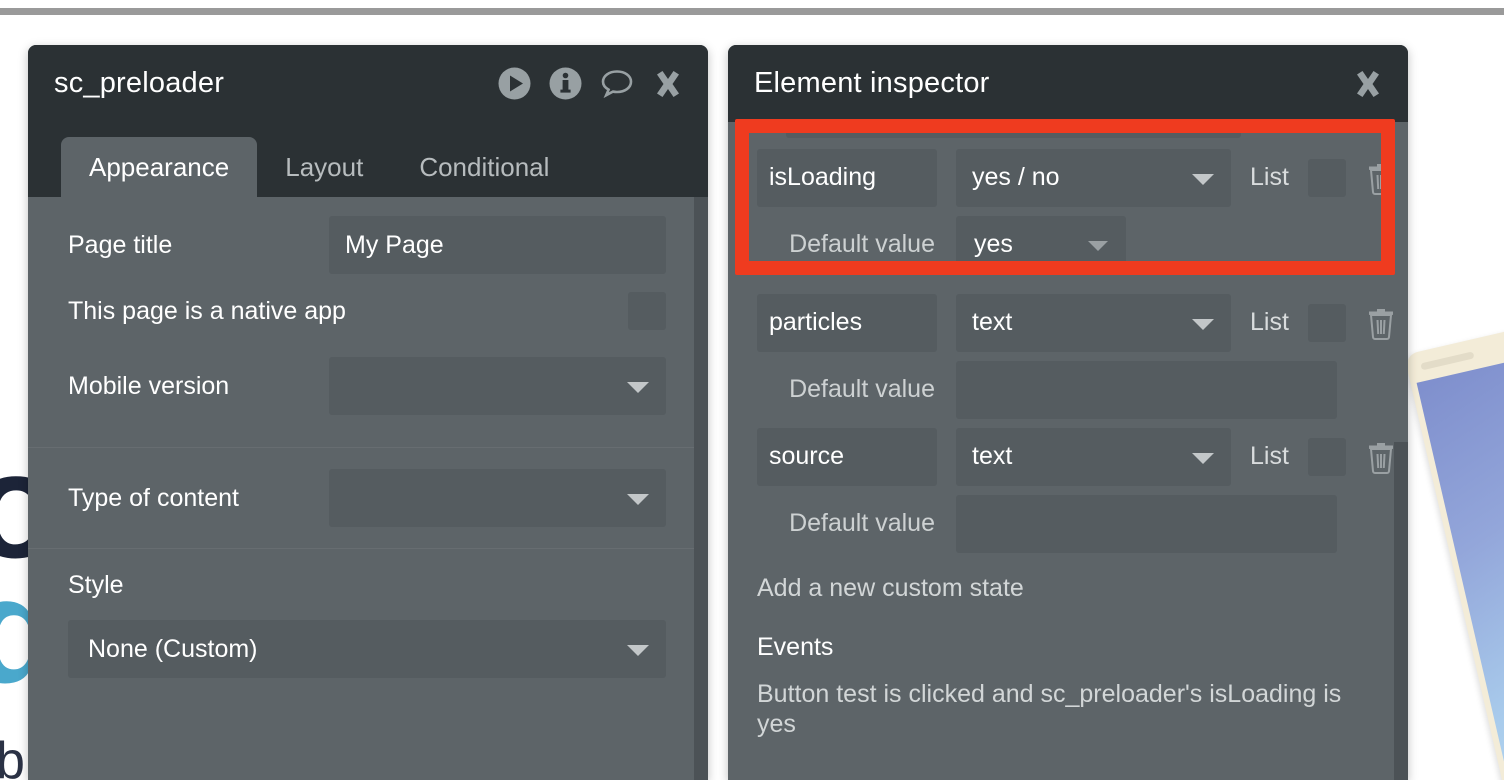  What do you see at coordinates (647, 311) in the screenshot?
I see `native-app-checkbox` at bounding box center [647, 311].